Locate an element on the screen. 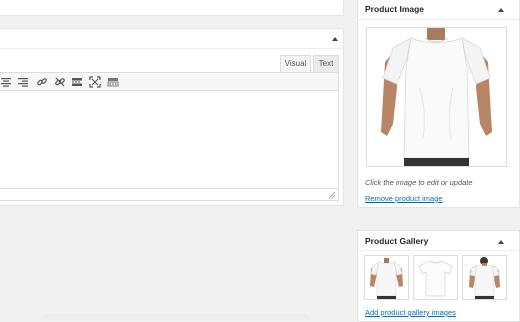  fullscreen-icon is located at coordinates (95, 82).